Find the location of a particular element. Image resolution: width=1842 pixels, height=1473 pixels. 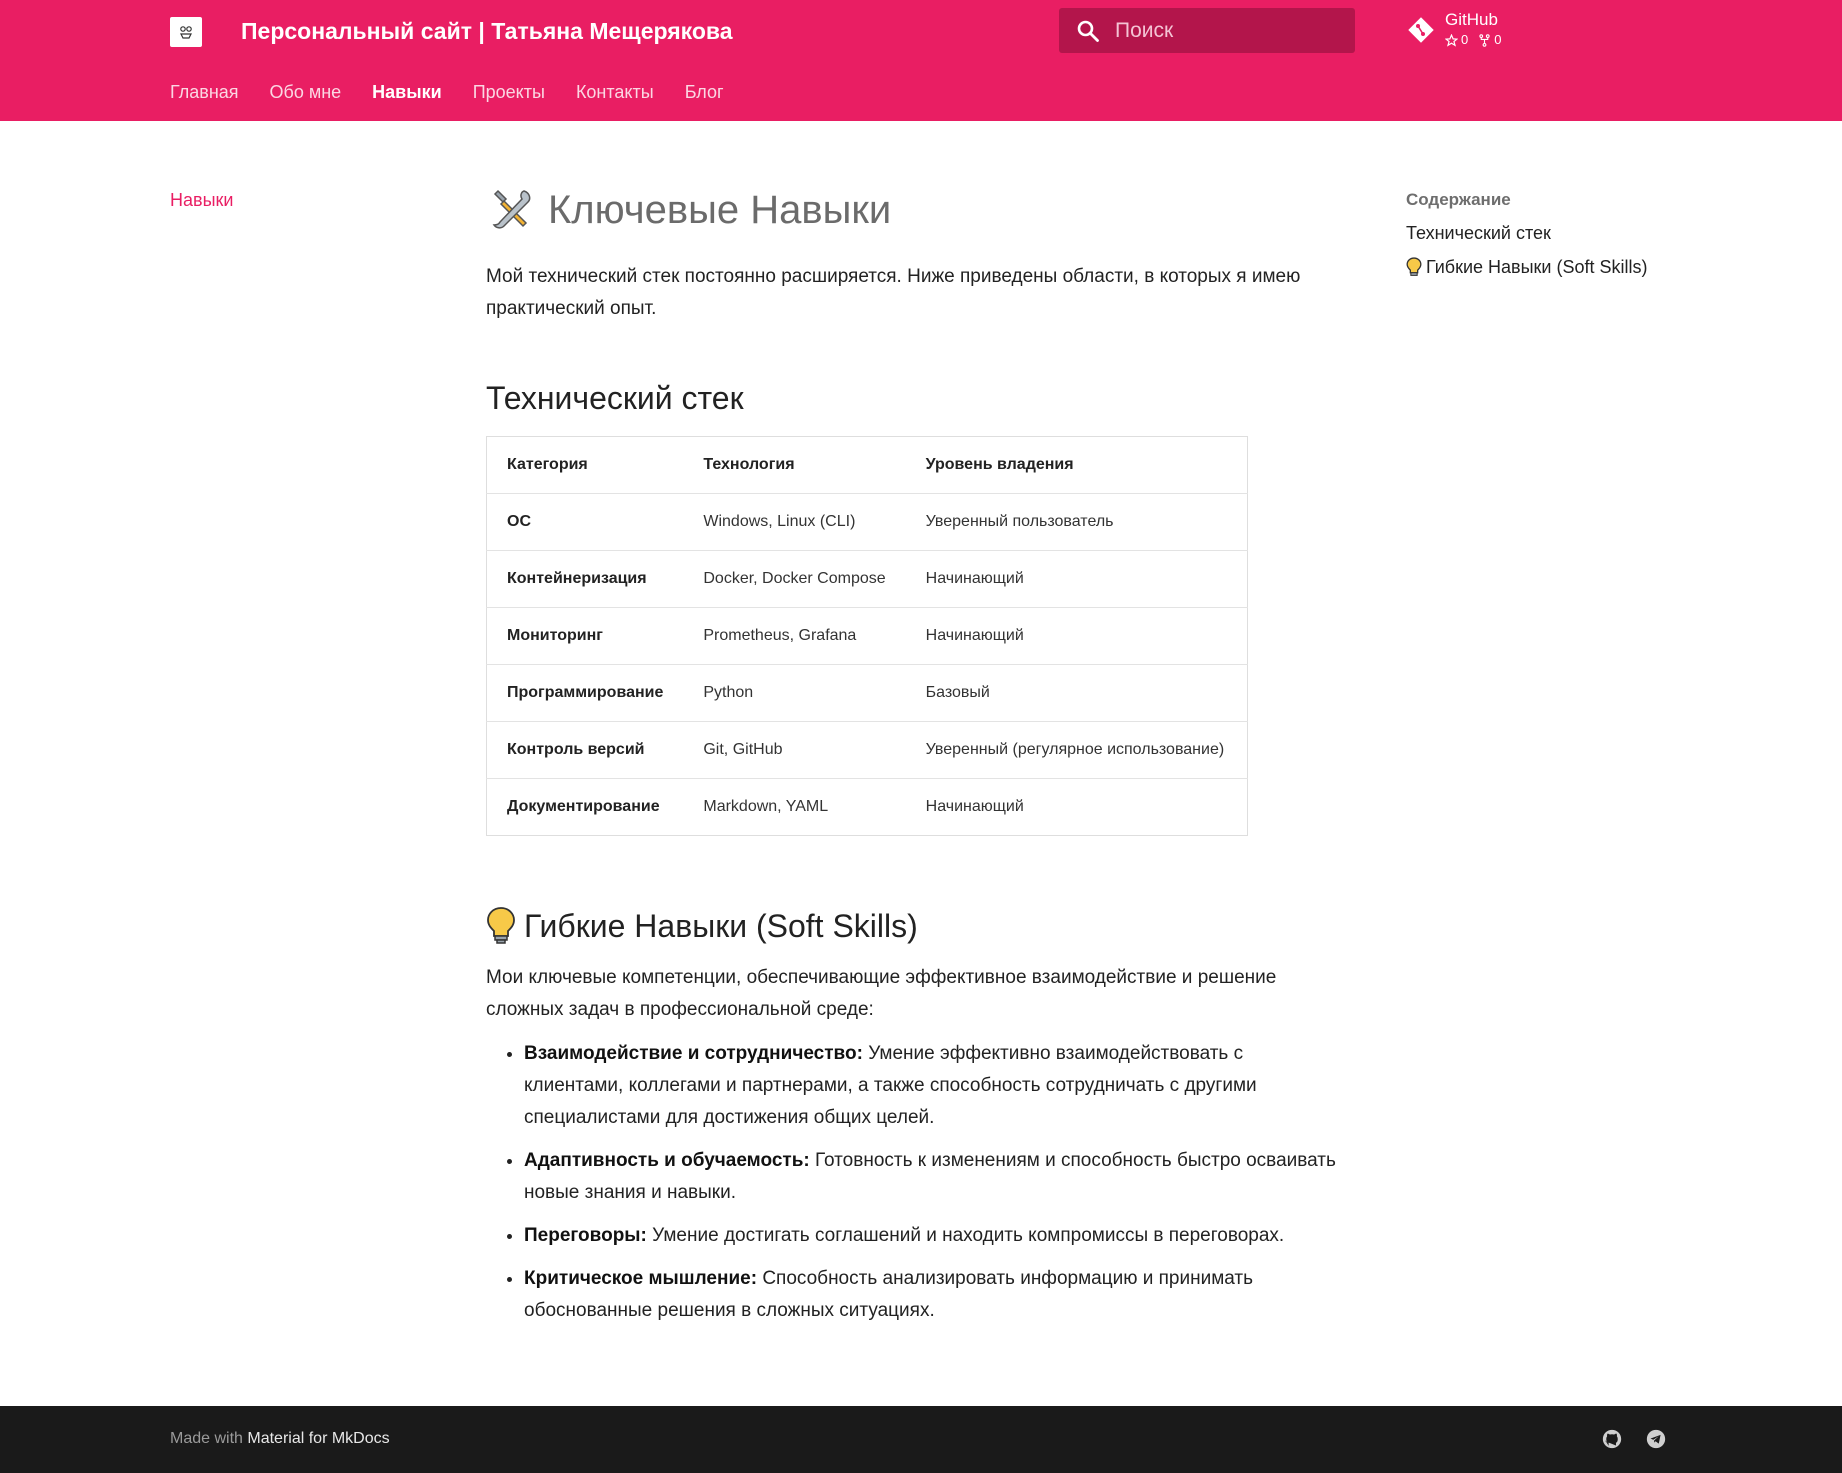

telegram-icon is located at coordinates (1656, 1439).